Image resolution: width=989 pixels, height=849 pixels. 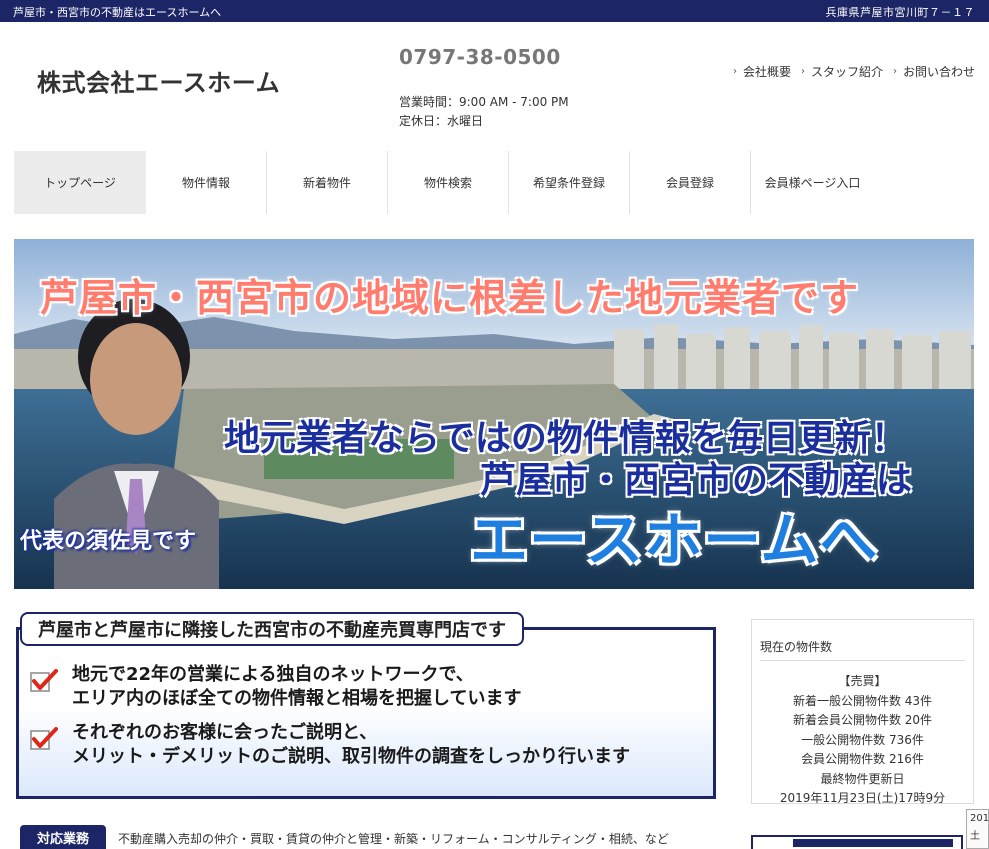 I want to click on stock-new-member: 新着会員公開物件数 20件, so click(x=862, y=720).